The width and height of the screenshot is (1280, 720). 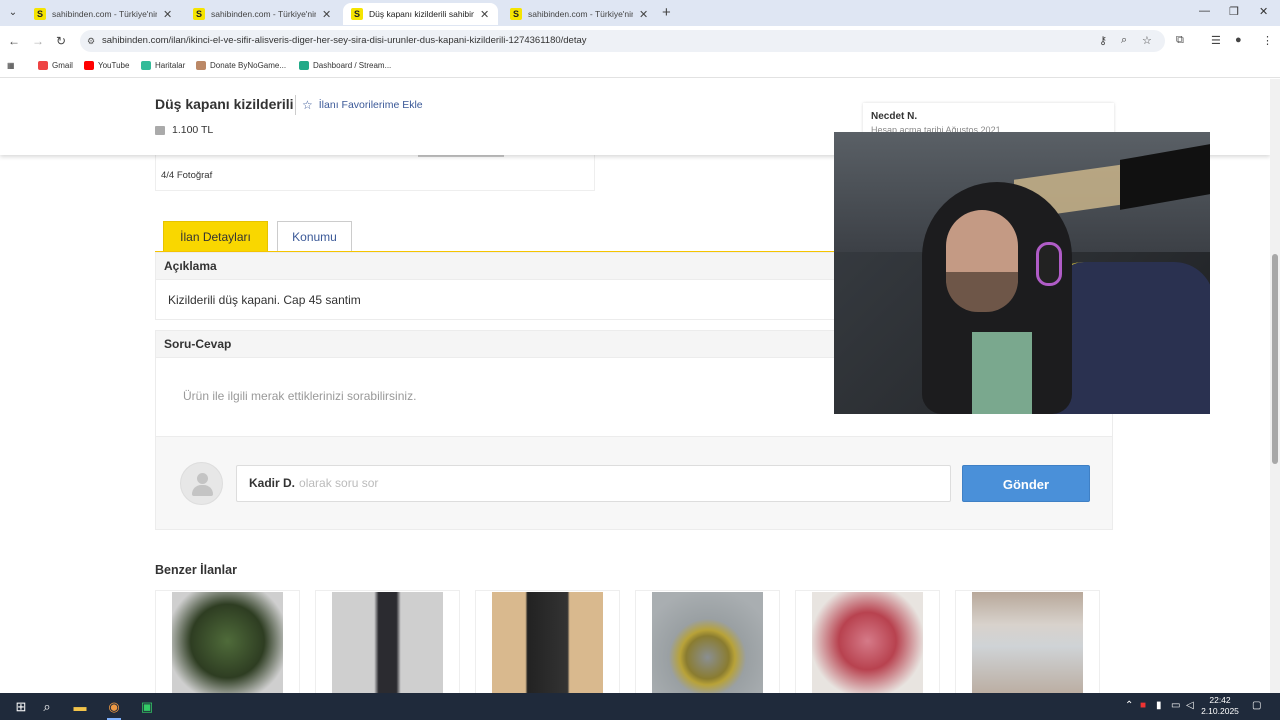 I want to click on price-row: 1.100 TL, so click(x=184, y=130).